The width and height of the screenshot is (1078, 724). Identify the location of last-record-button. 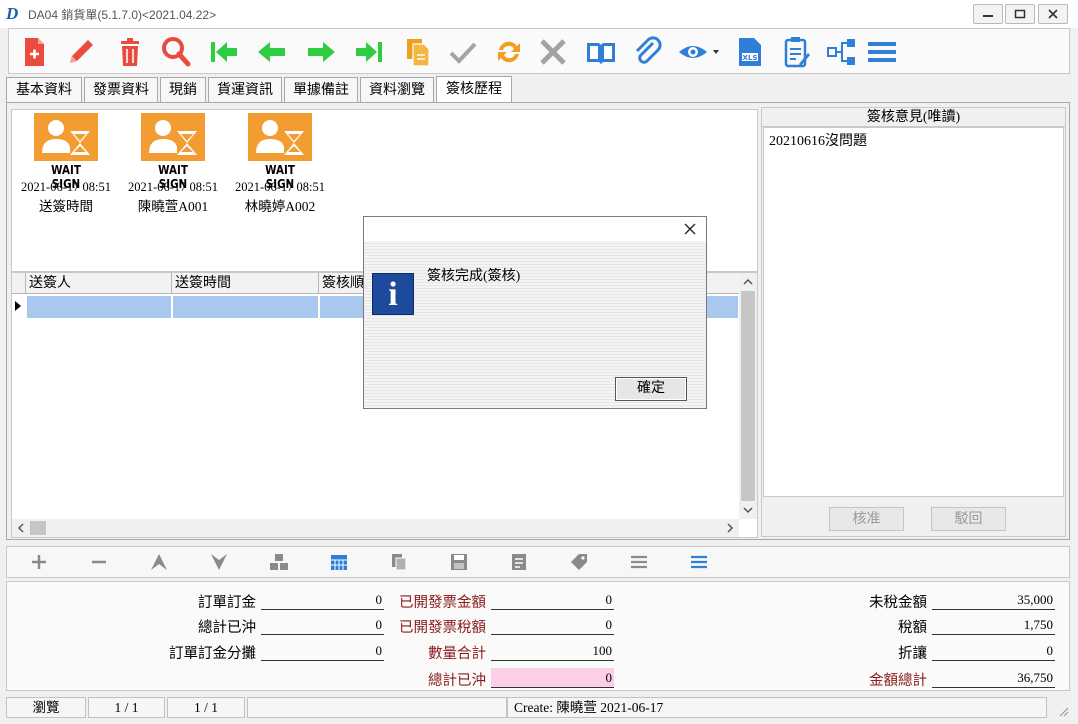
(369, 52).